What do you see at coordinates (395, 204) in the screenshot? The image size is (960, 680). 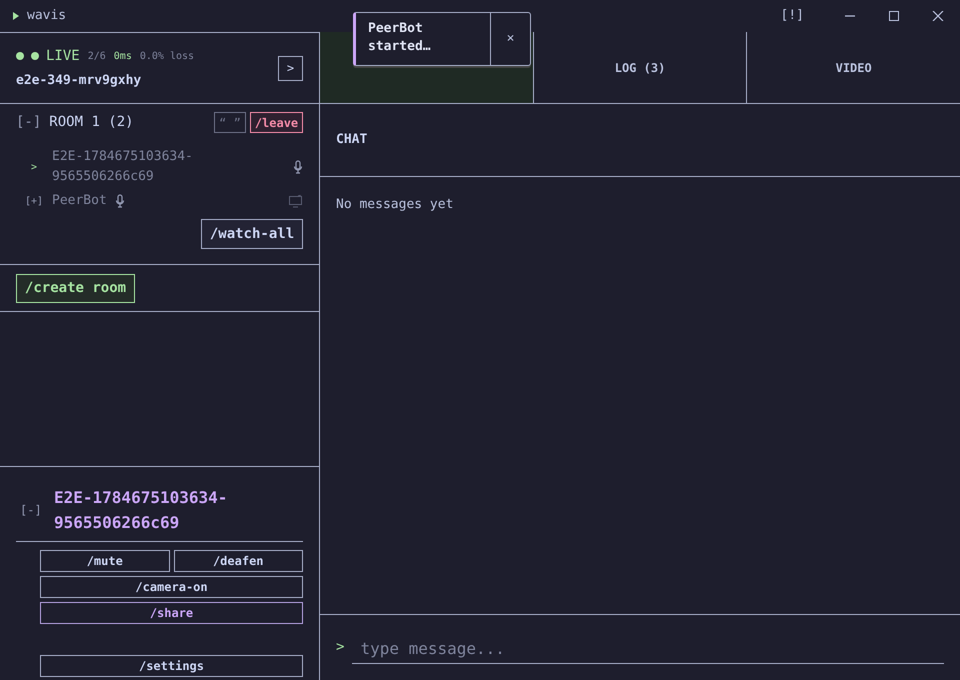 I see `empty-message: No messages yet` at bounding box center [395, 204].